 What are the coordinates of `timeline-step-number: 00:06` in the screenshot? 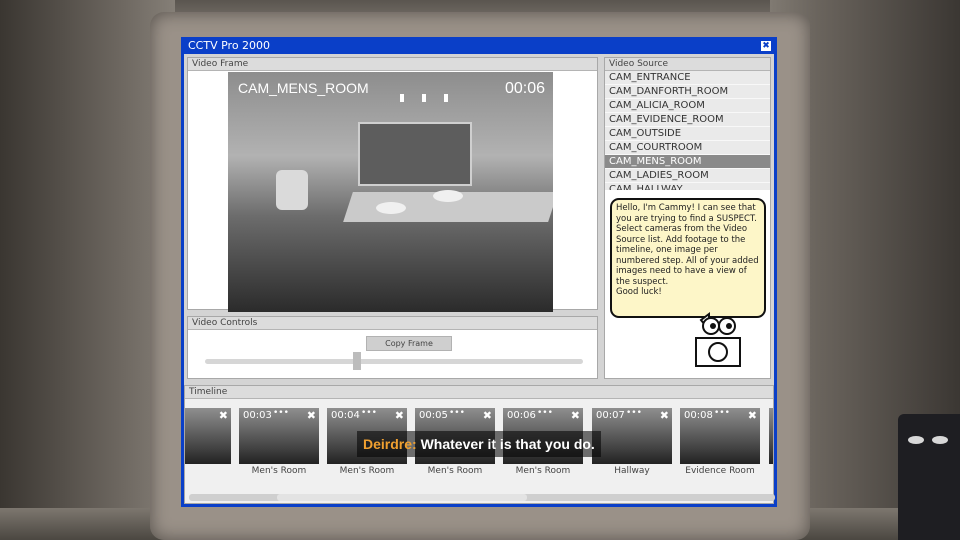 It's located at (521, 415).